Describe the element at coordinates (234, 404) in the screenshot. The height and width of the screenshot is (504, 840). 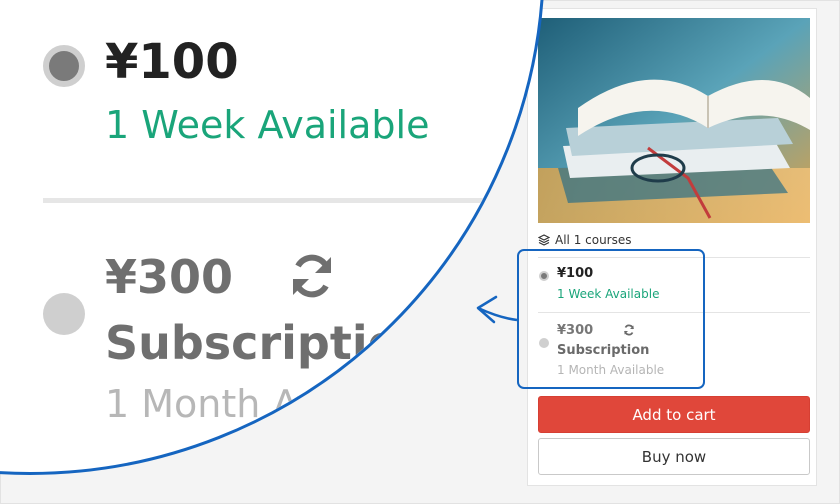
I see `zoom-availability-2: 1 Month Avail` at that location.